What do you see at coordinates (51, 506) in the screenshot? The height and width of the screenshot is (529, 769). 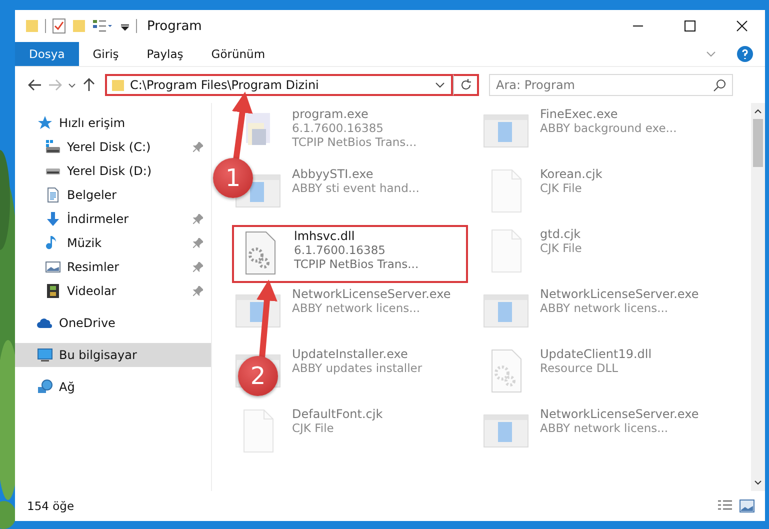 I see `item-count: 154 öğe` at bounding box center [51, 506].